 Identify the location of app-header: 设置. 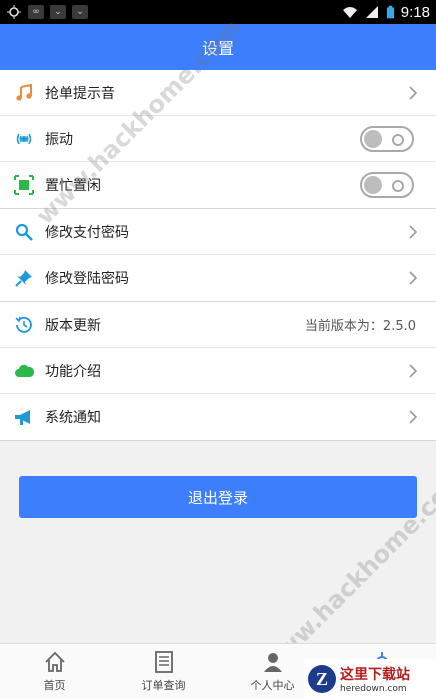
(218, 47).